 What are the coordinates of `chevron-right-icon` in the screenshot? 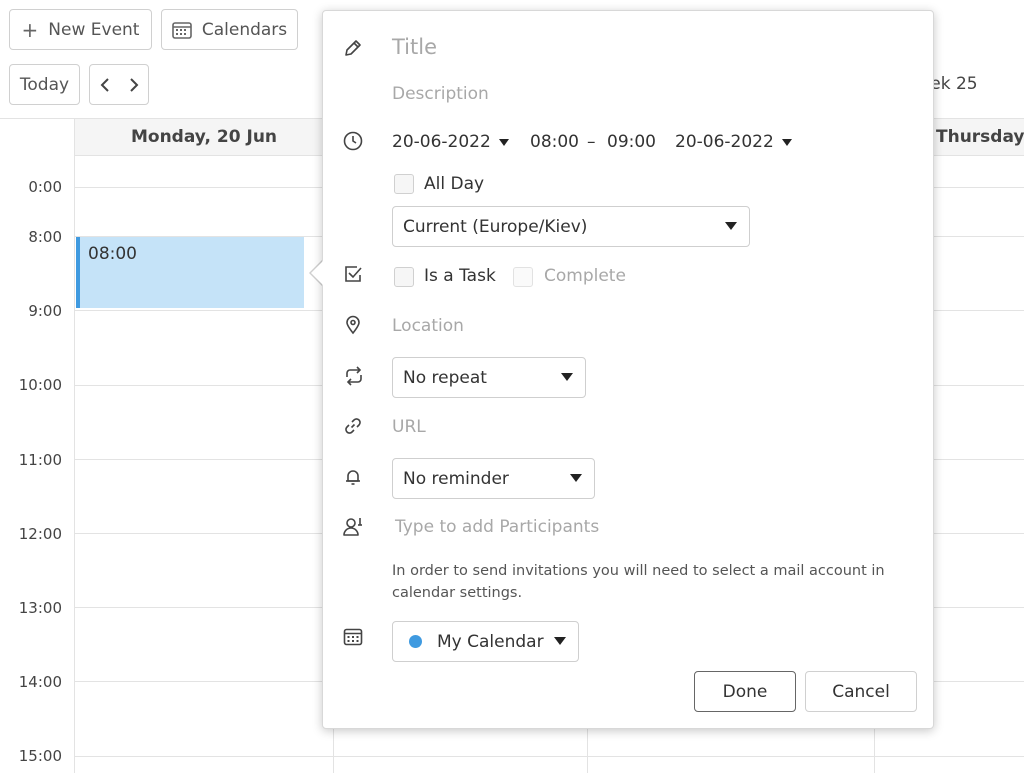 It's located at (134, 85).